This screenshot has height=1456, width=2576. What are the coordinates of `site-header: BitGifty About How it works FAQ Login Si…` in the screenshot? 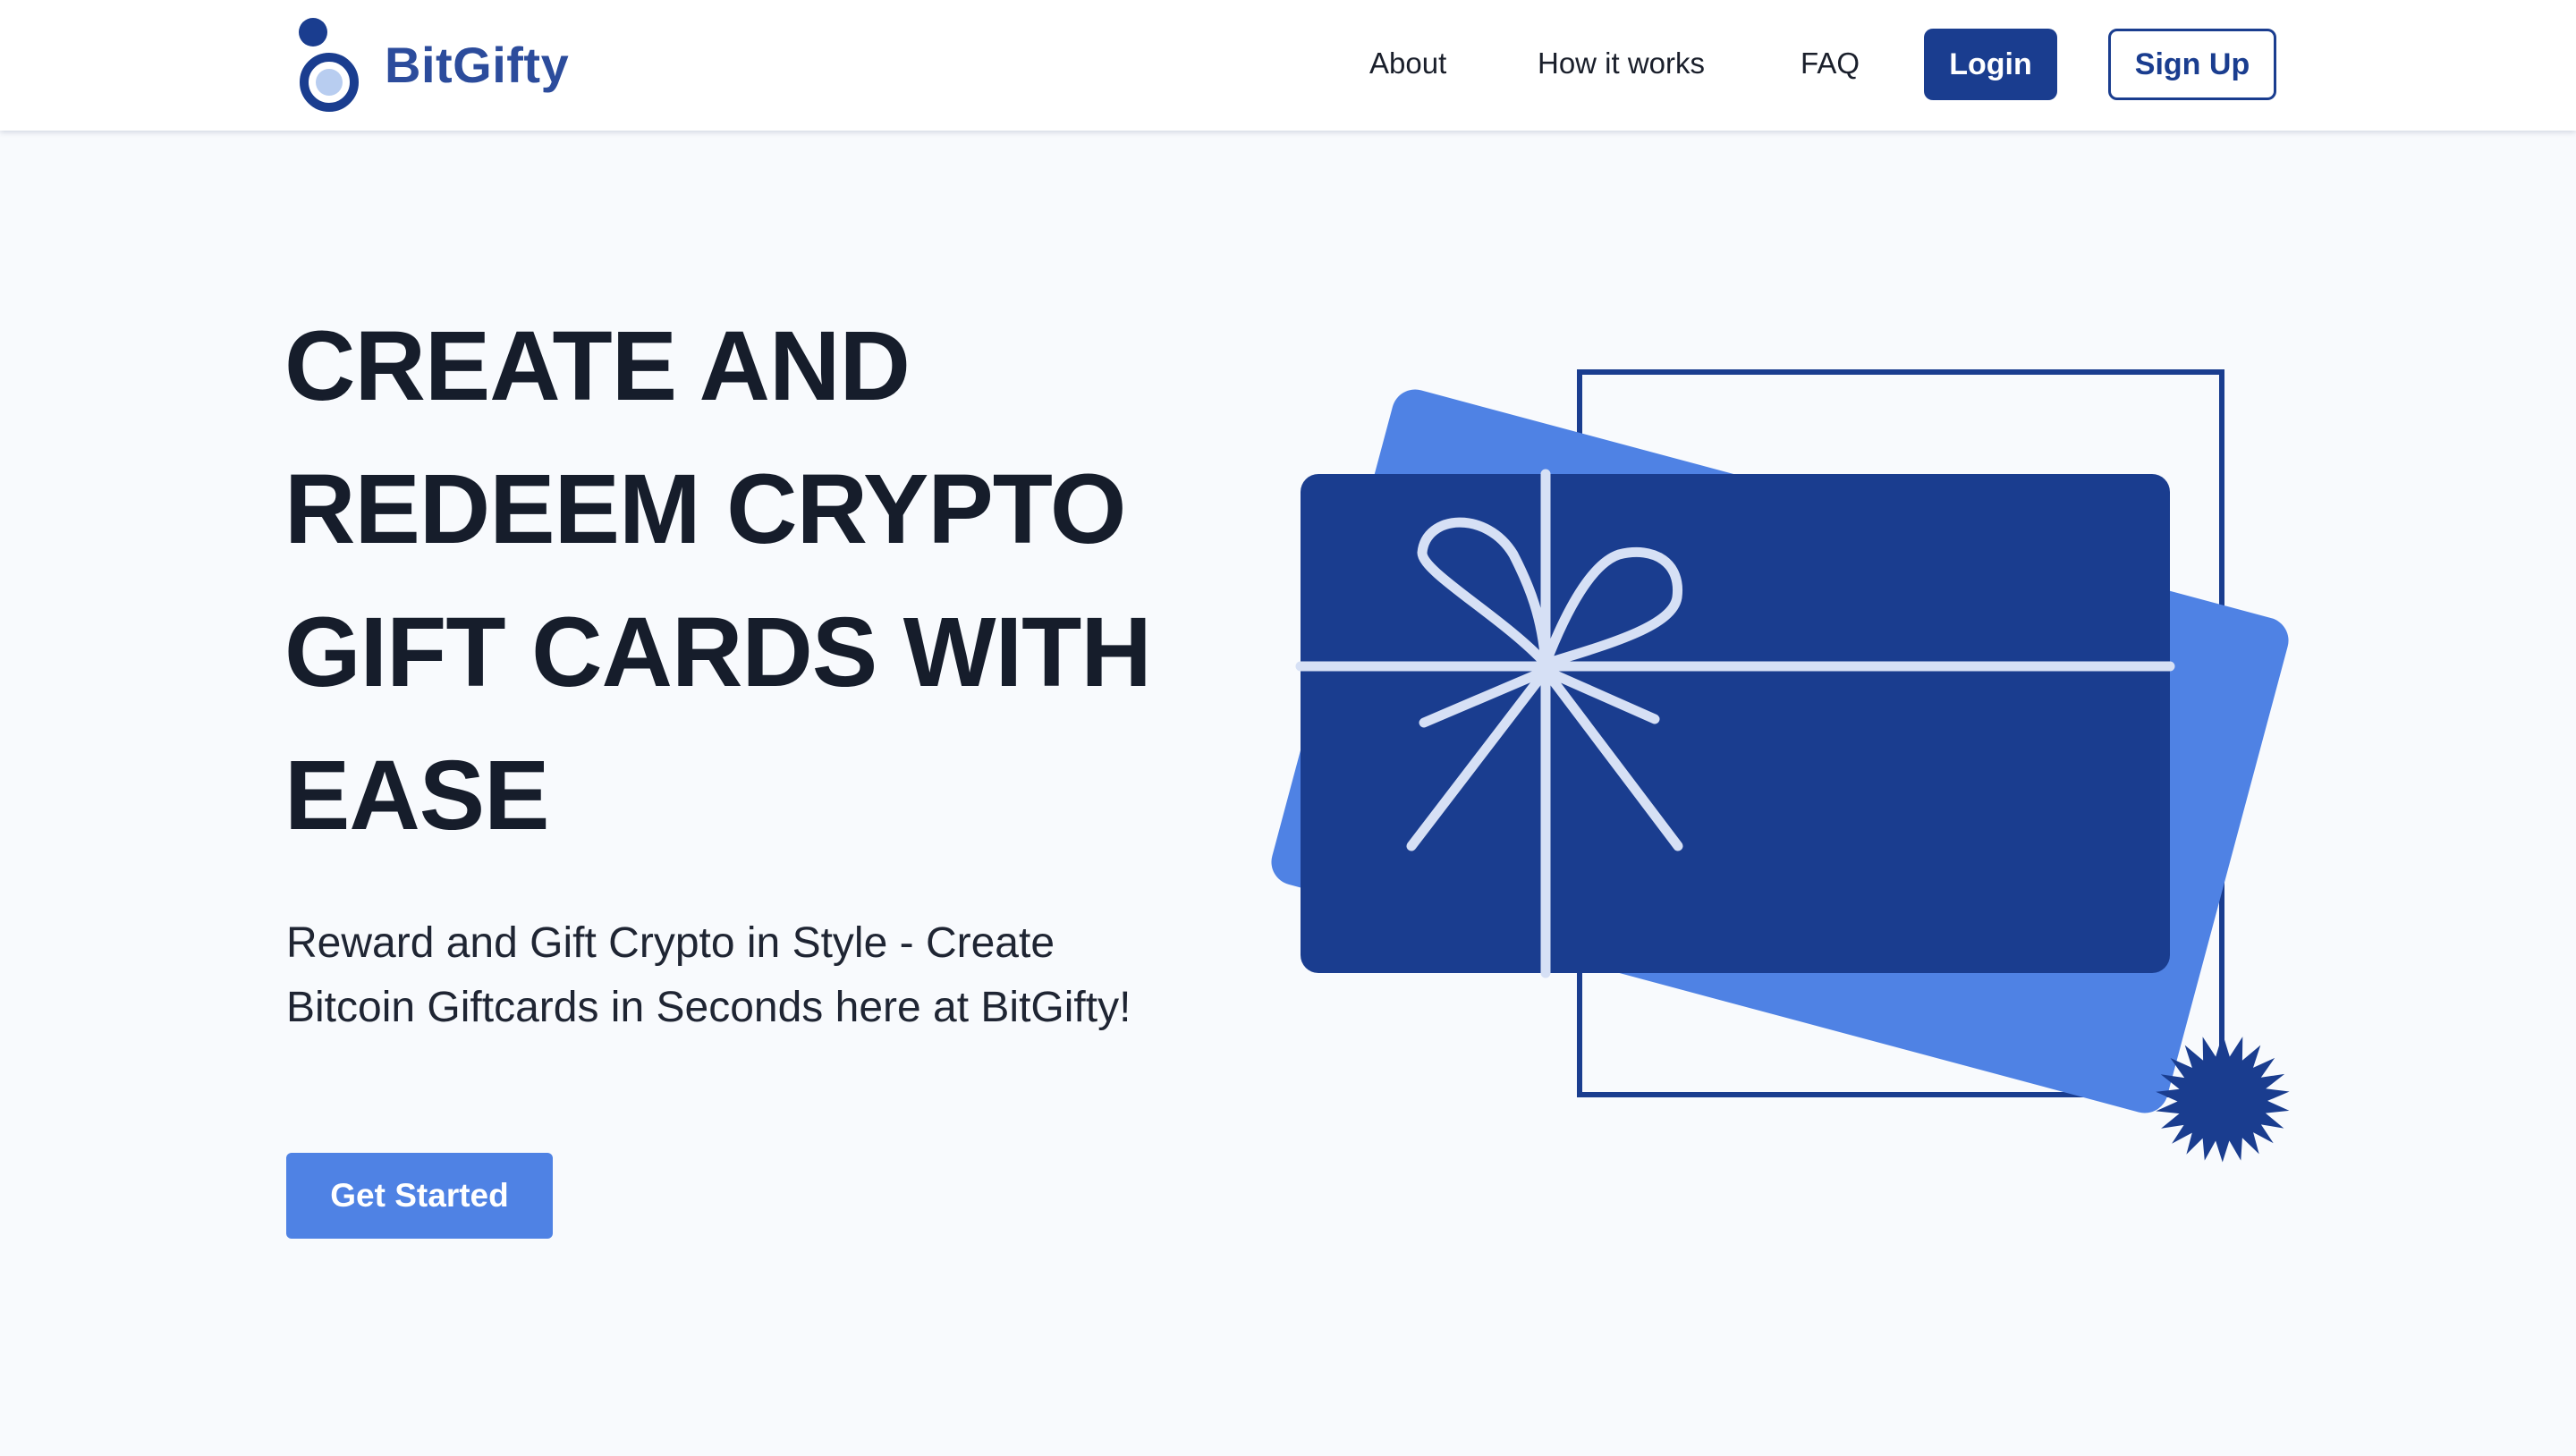 It's located at (1288, 65).